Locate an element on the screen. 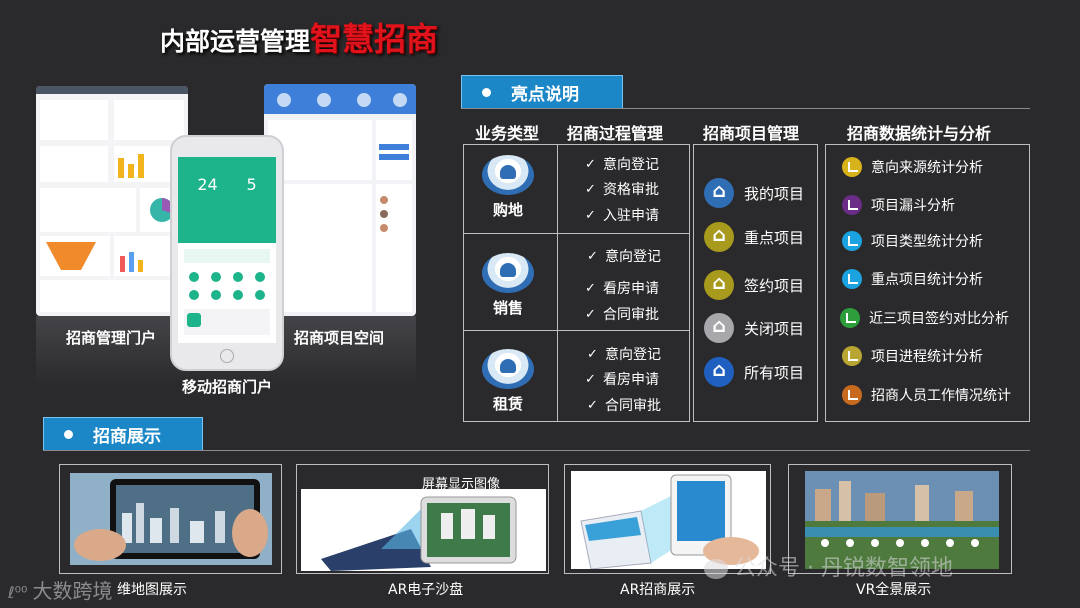  business-type-label: 购地 is located at coordinates (507, 210).